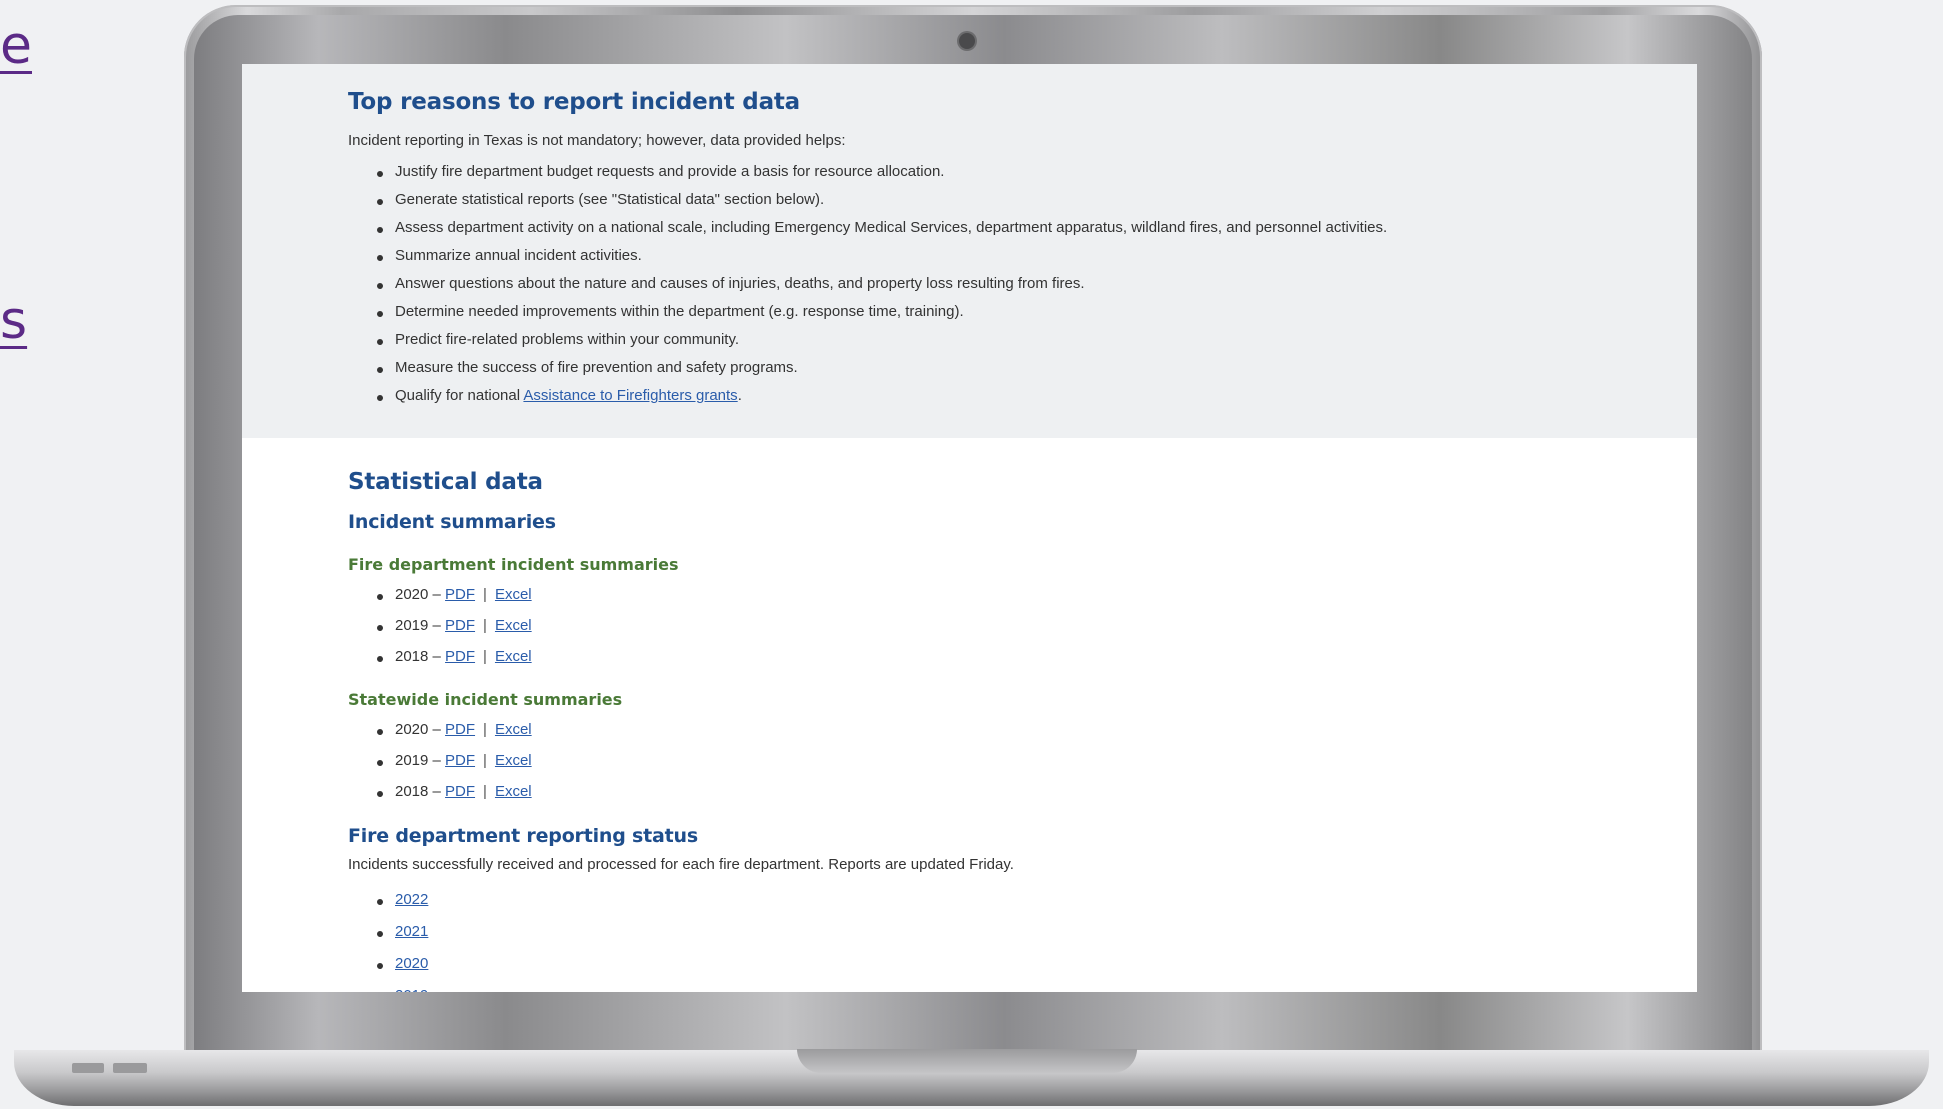 This screenshot has width=1943, height=1109. What do you see at coordinates (739, 395) in the screenshot?
I see `grants-suffix: .` at bounding box center [739, 395].